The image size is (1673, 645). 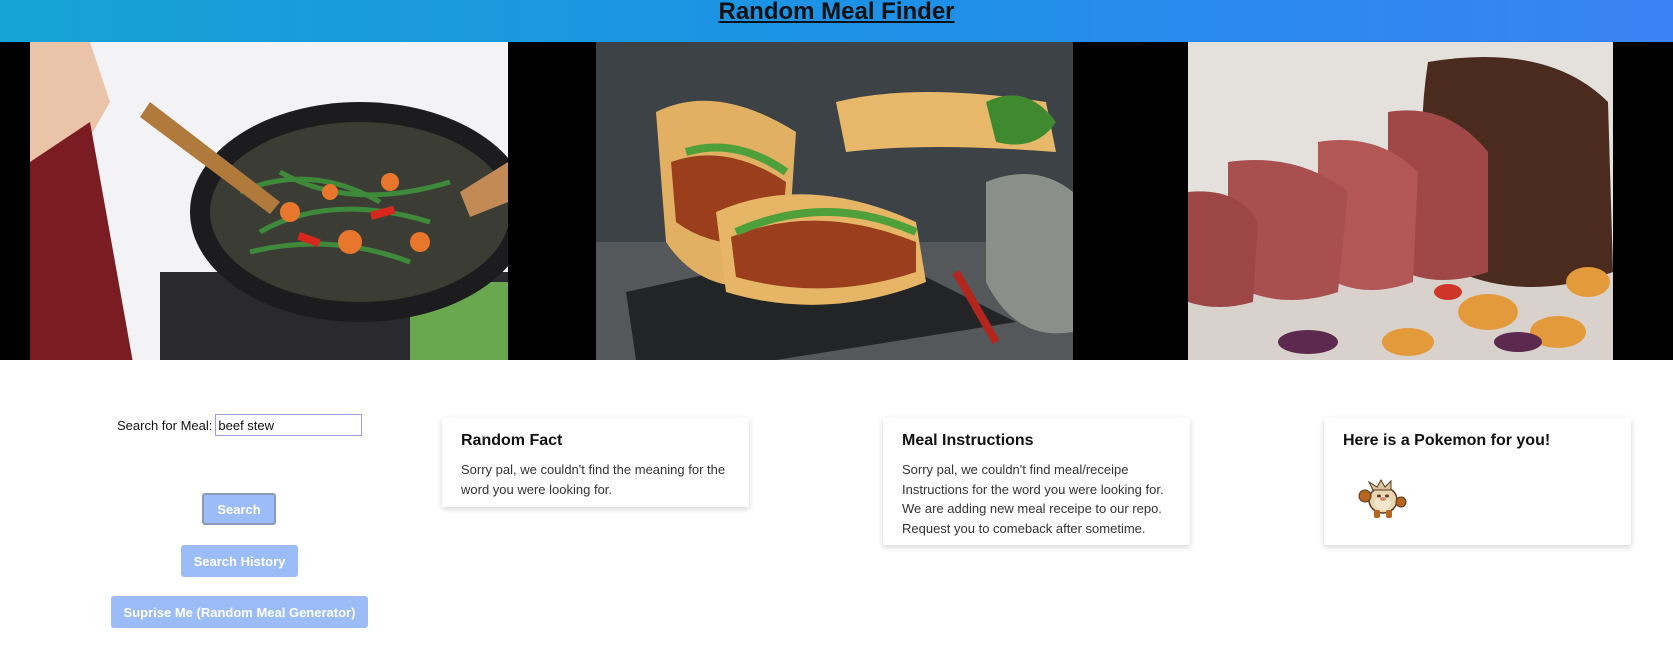 I want to click on page-title: Random Meal Finder, so click(x=836, y=12).